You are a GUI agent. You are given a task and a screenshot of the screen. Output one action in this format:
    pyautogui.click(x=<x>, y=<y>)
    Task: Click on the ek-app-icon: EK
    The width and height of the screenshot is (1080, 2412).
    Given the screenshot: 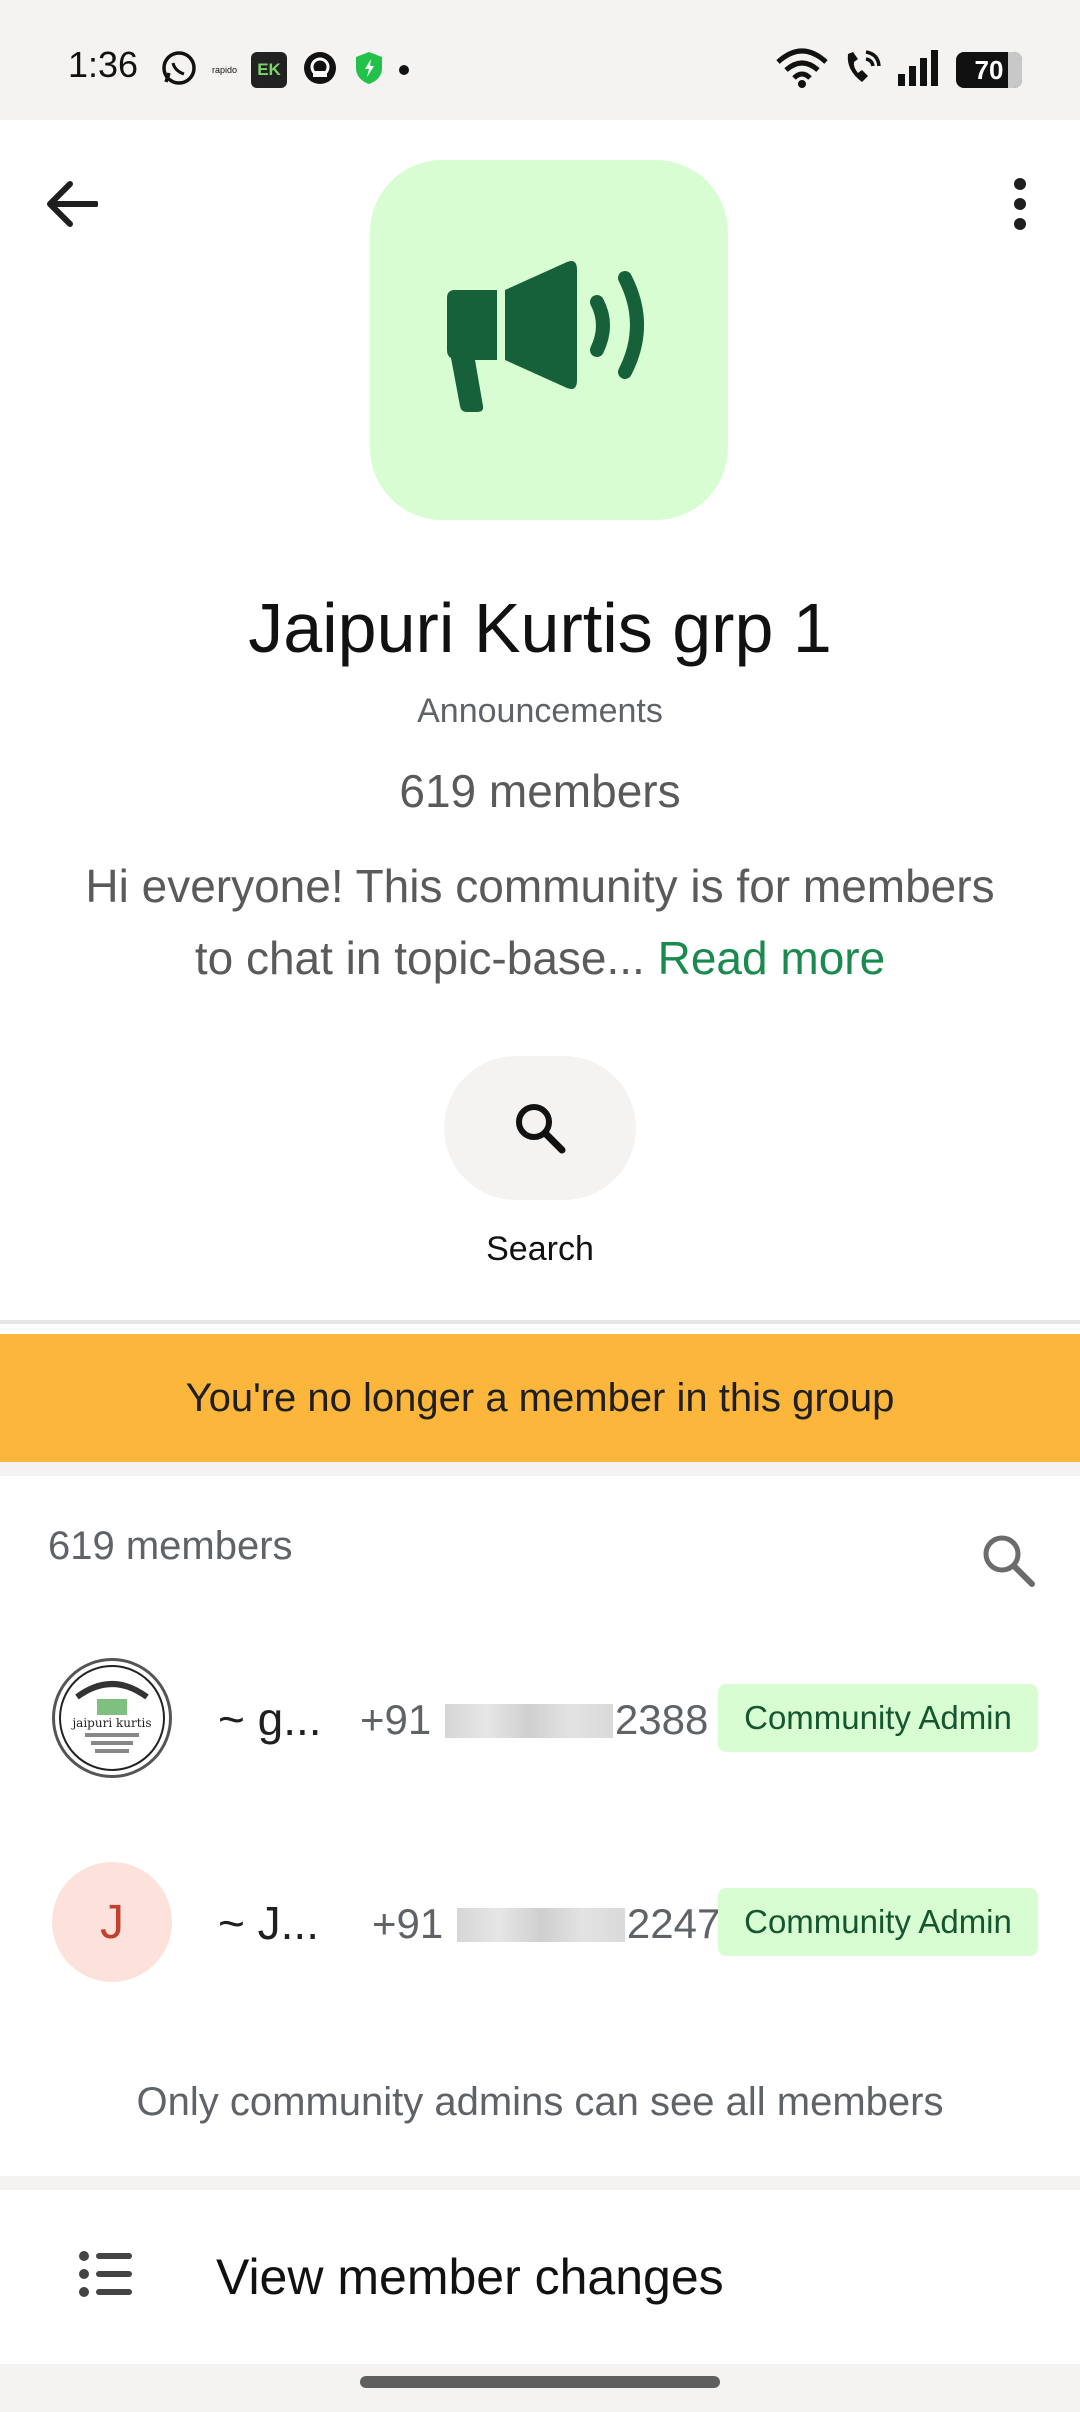 What is the action you would take?
    pyautogui.click(x=269, y=70)
    